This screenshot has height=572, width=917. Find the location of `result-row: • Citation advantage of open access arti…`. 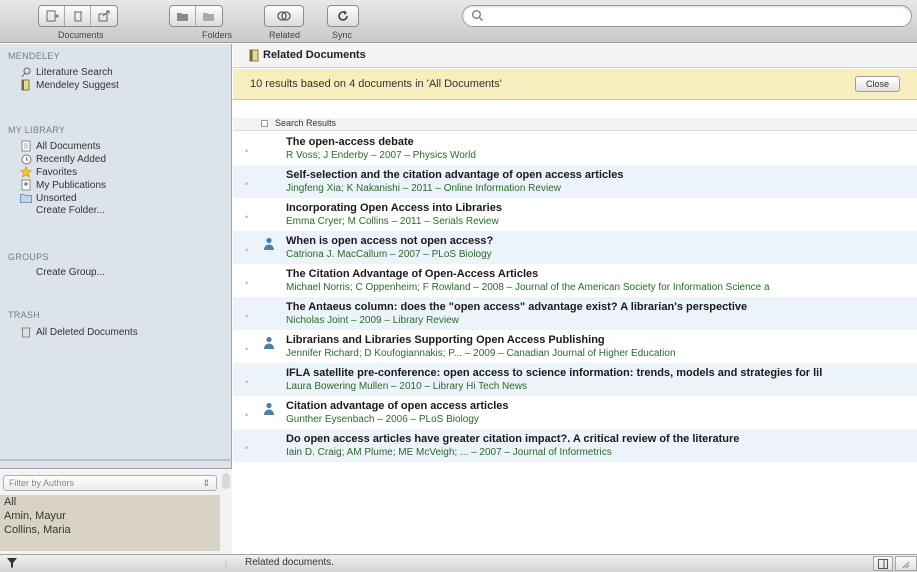

result-row: • Citation advantage of open access arti… is located at coordinates (575, 412).